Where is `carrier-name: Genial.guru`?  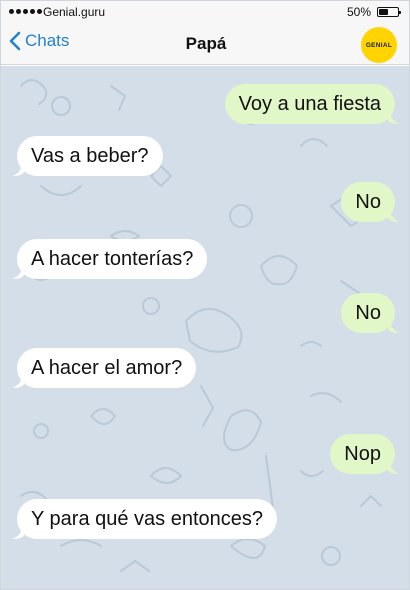 carrier-name: Genial.guru is located at coordinates (74, 12).